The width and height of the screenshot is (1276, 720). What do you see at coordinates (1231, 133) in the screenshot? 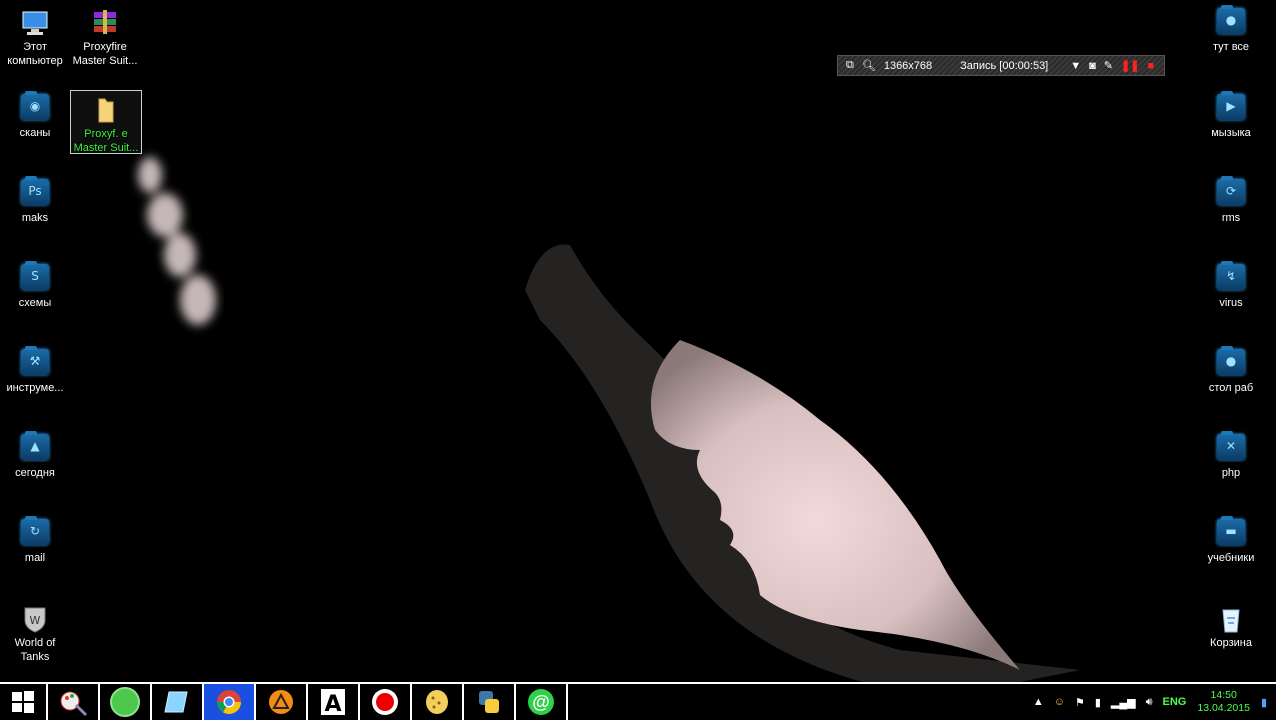
I see `icon-label: мызыка` at bounding box center [1231, 133].